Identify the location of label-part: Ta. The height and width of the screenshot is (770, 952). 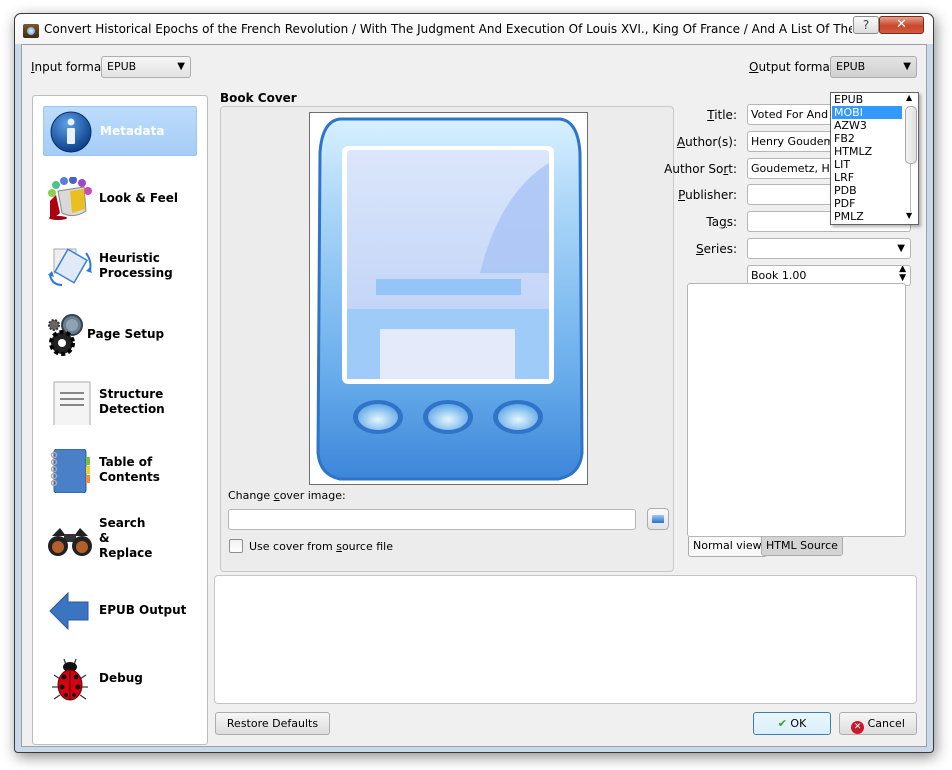
(713, 222).